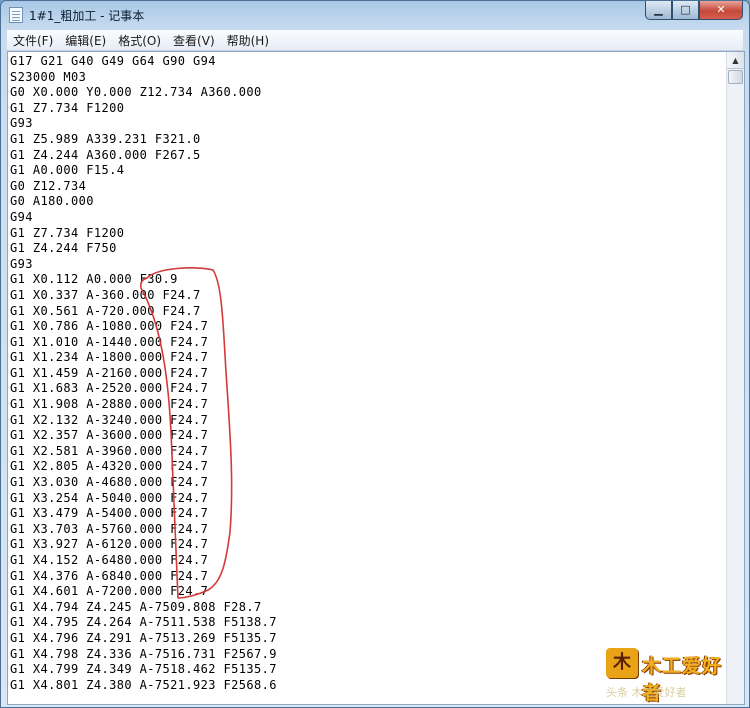  I want to click on scroll-up-arrow-icon: ▲, so click(735, 60).